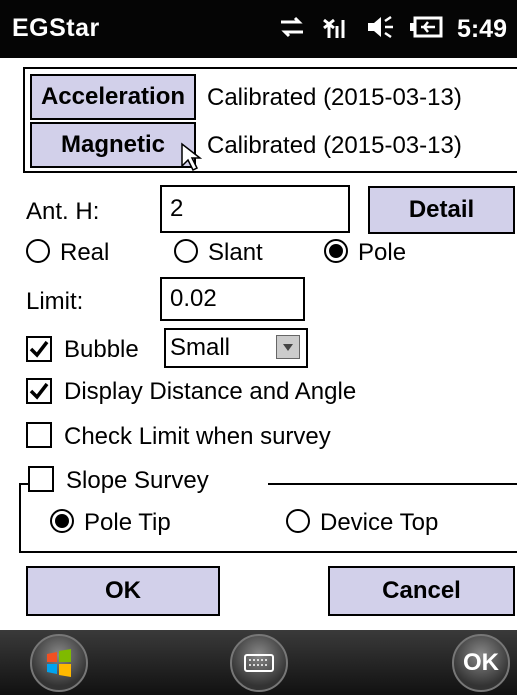 The width and height of the screenshot is (517, 695). I want to click on display-distance-angle-label: Display Distance and Angle, so click(210, 391).